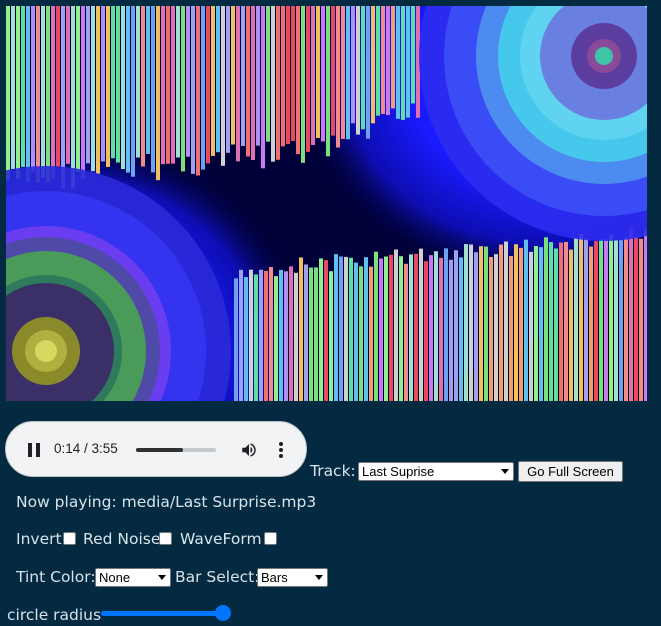 The height and width of the screenshot is (626, 661). Describe the element at coordinates (165, 538) in the screenshot. I see `red-noise-checkbox` at that location.